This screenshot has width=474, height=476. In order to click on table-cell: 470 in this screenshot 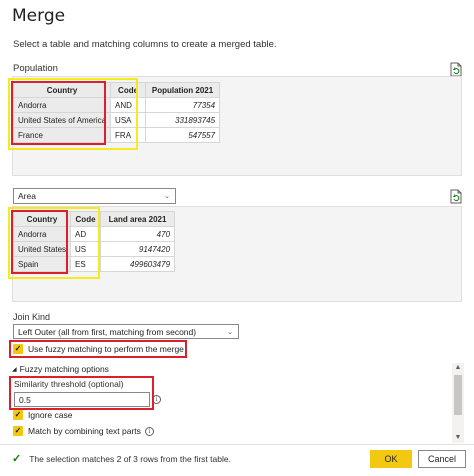, I will do `click(138, 234)`.